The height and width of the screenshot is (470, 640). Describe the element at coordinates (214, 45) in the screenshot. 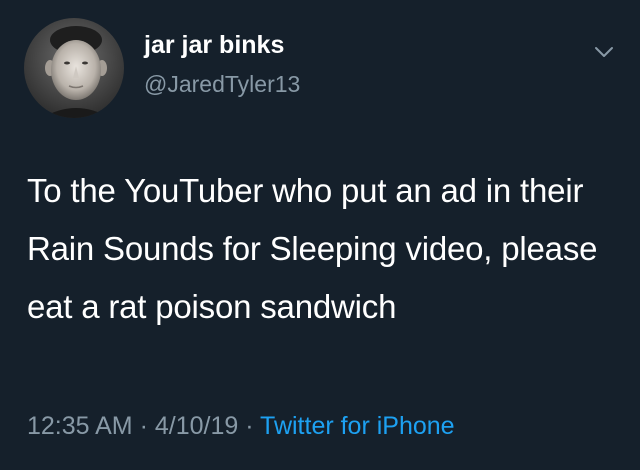

I see `display-name: jar jar binks` at that location.